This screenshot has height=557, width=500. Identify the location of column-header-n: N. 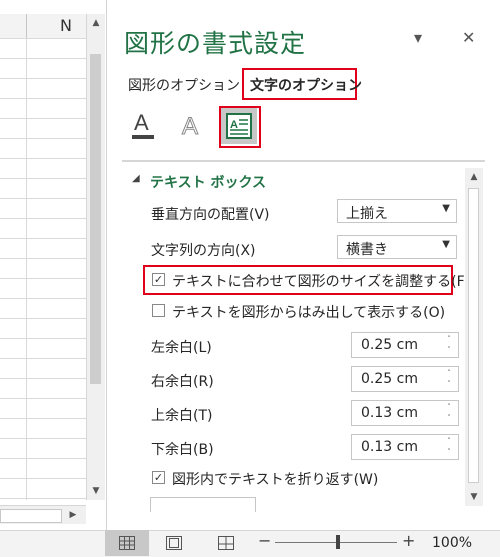
(66, 25).